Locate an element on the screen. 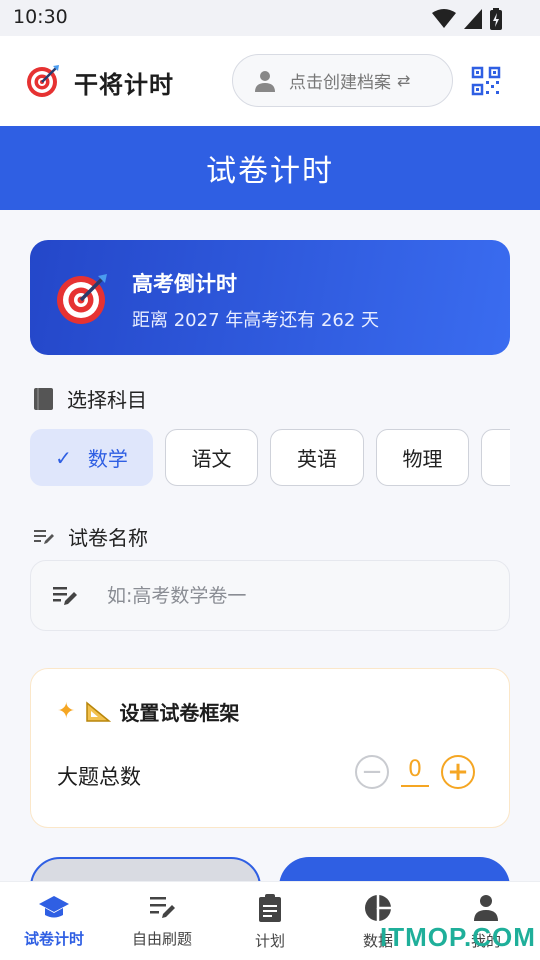  framework-title-text: 设置试卷框架 is located at coordinates (179, 713).